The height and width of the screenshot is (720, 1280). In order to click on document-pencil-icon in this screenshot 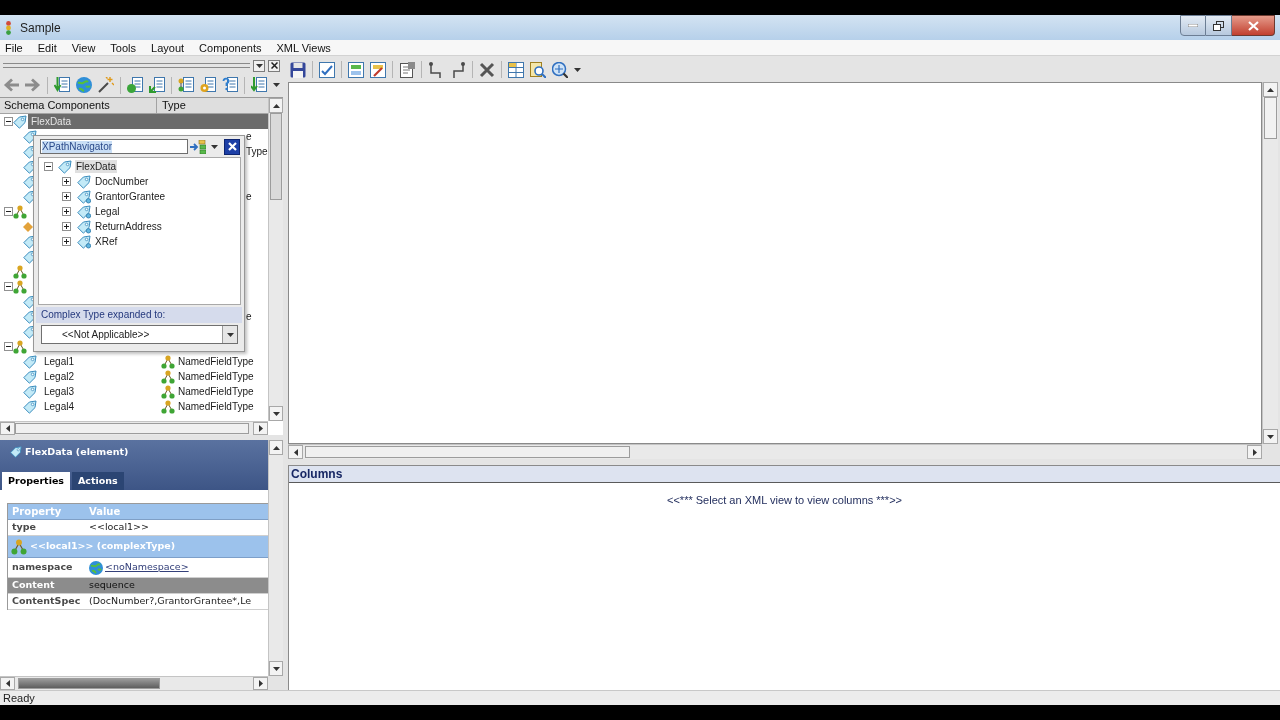, I will do `click(378, 69)`.